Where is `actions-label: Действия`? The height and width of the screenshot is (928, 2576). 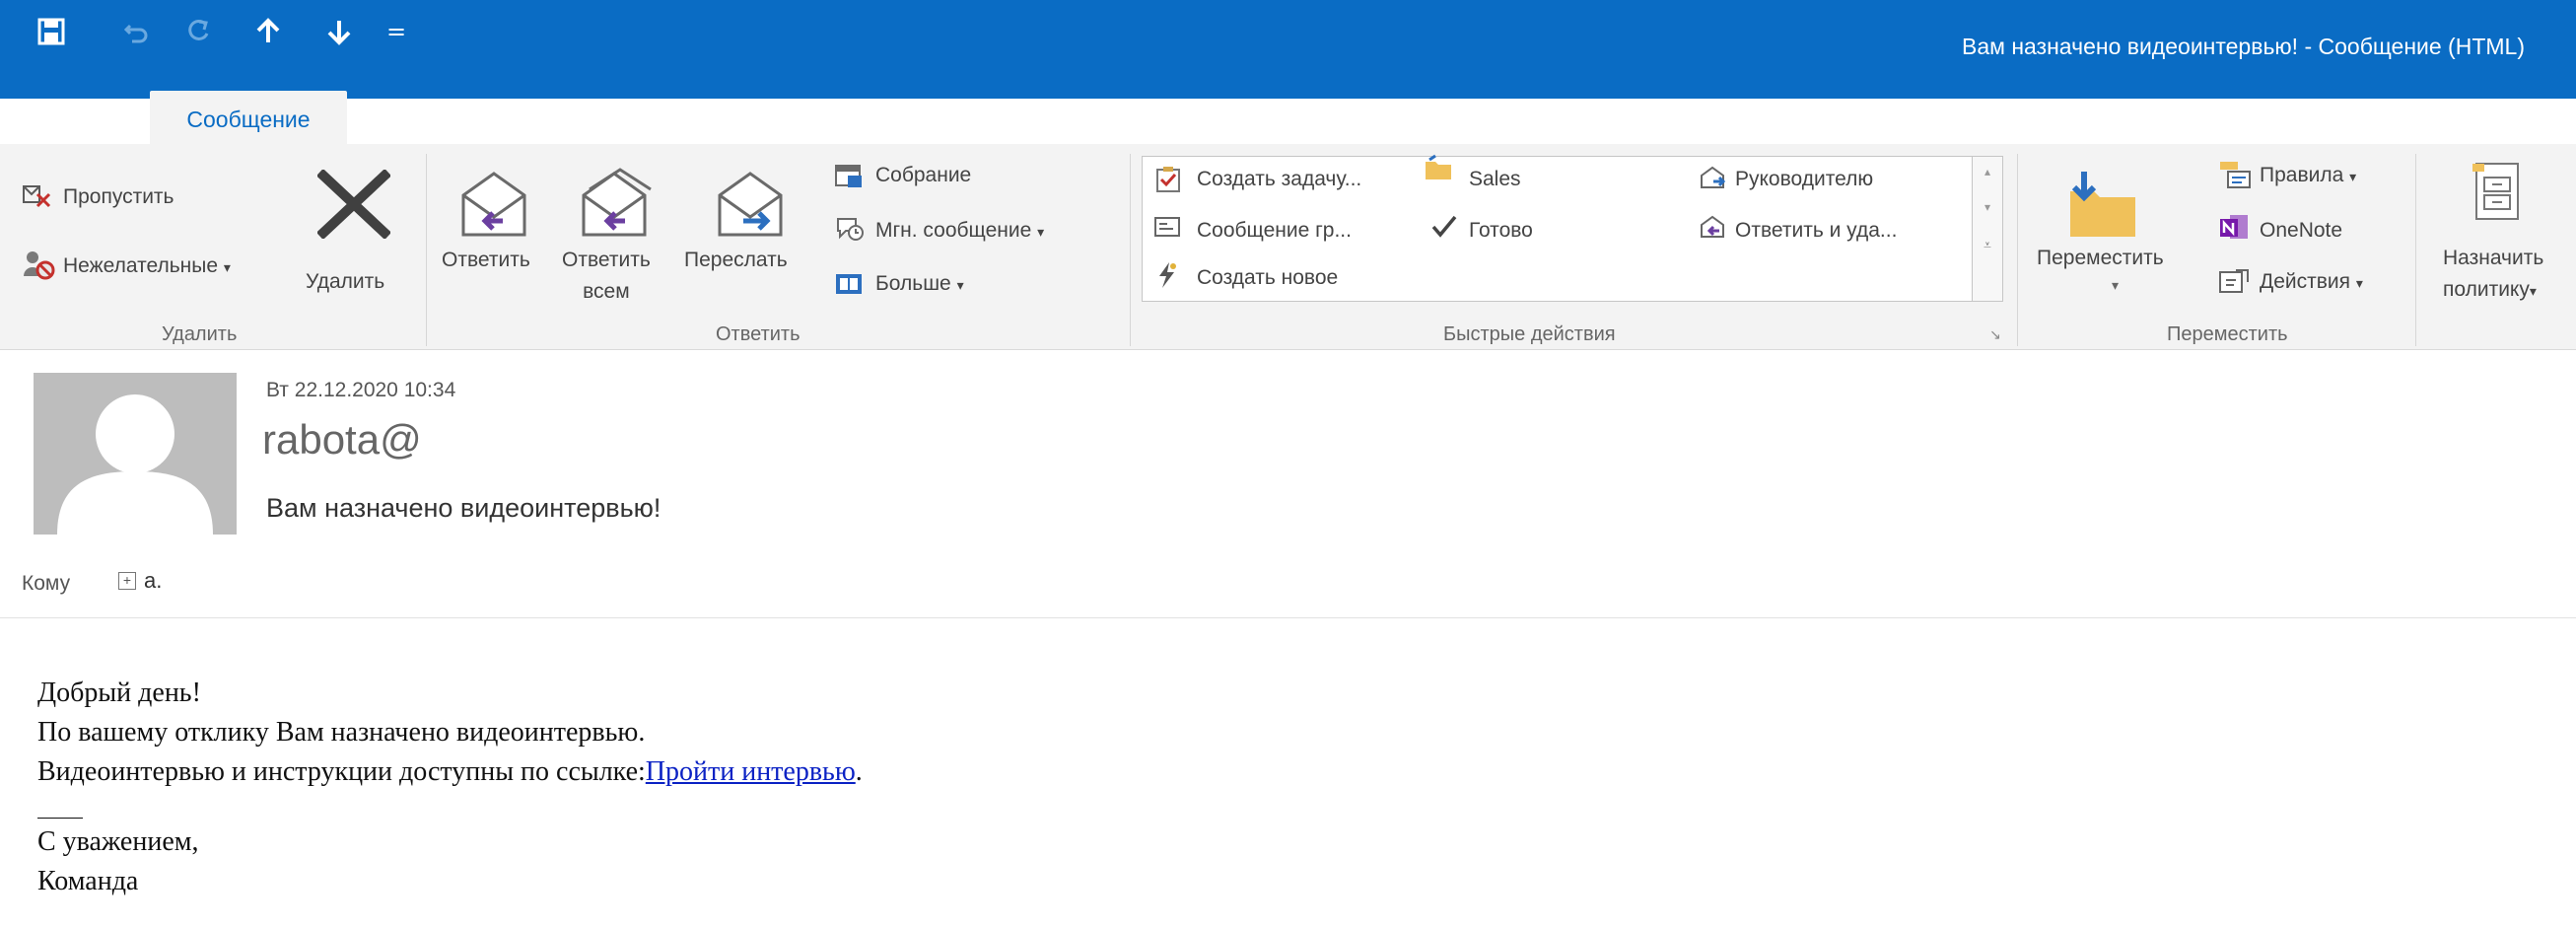
actions-label: Действия is located at coordinates (2306, 282).